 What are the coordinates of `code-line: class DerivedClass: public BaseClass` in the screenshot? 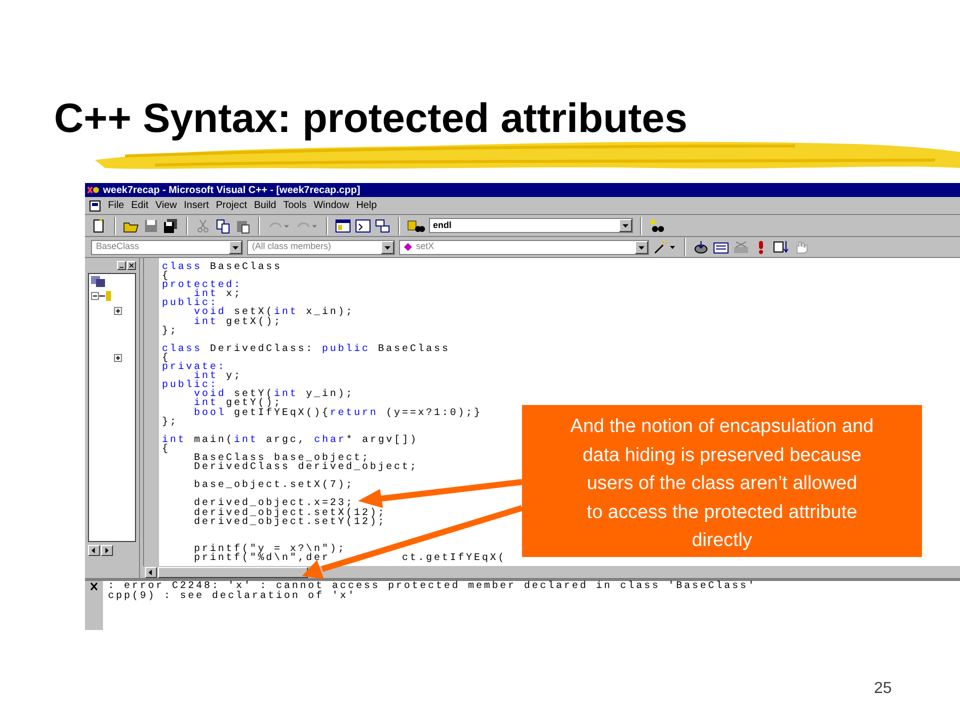 It's located at (306, 349).